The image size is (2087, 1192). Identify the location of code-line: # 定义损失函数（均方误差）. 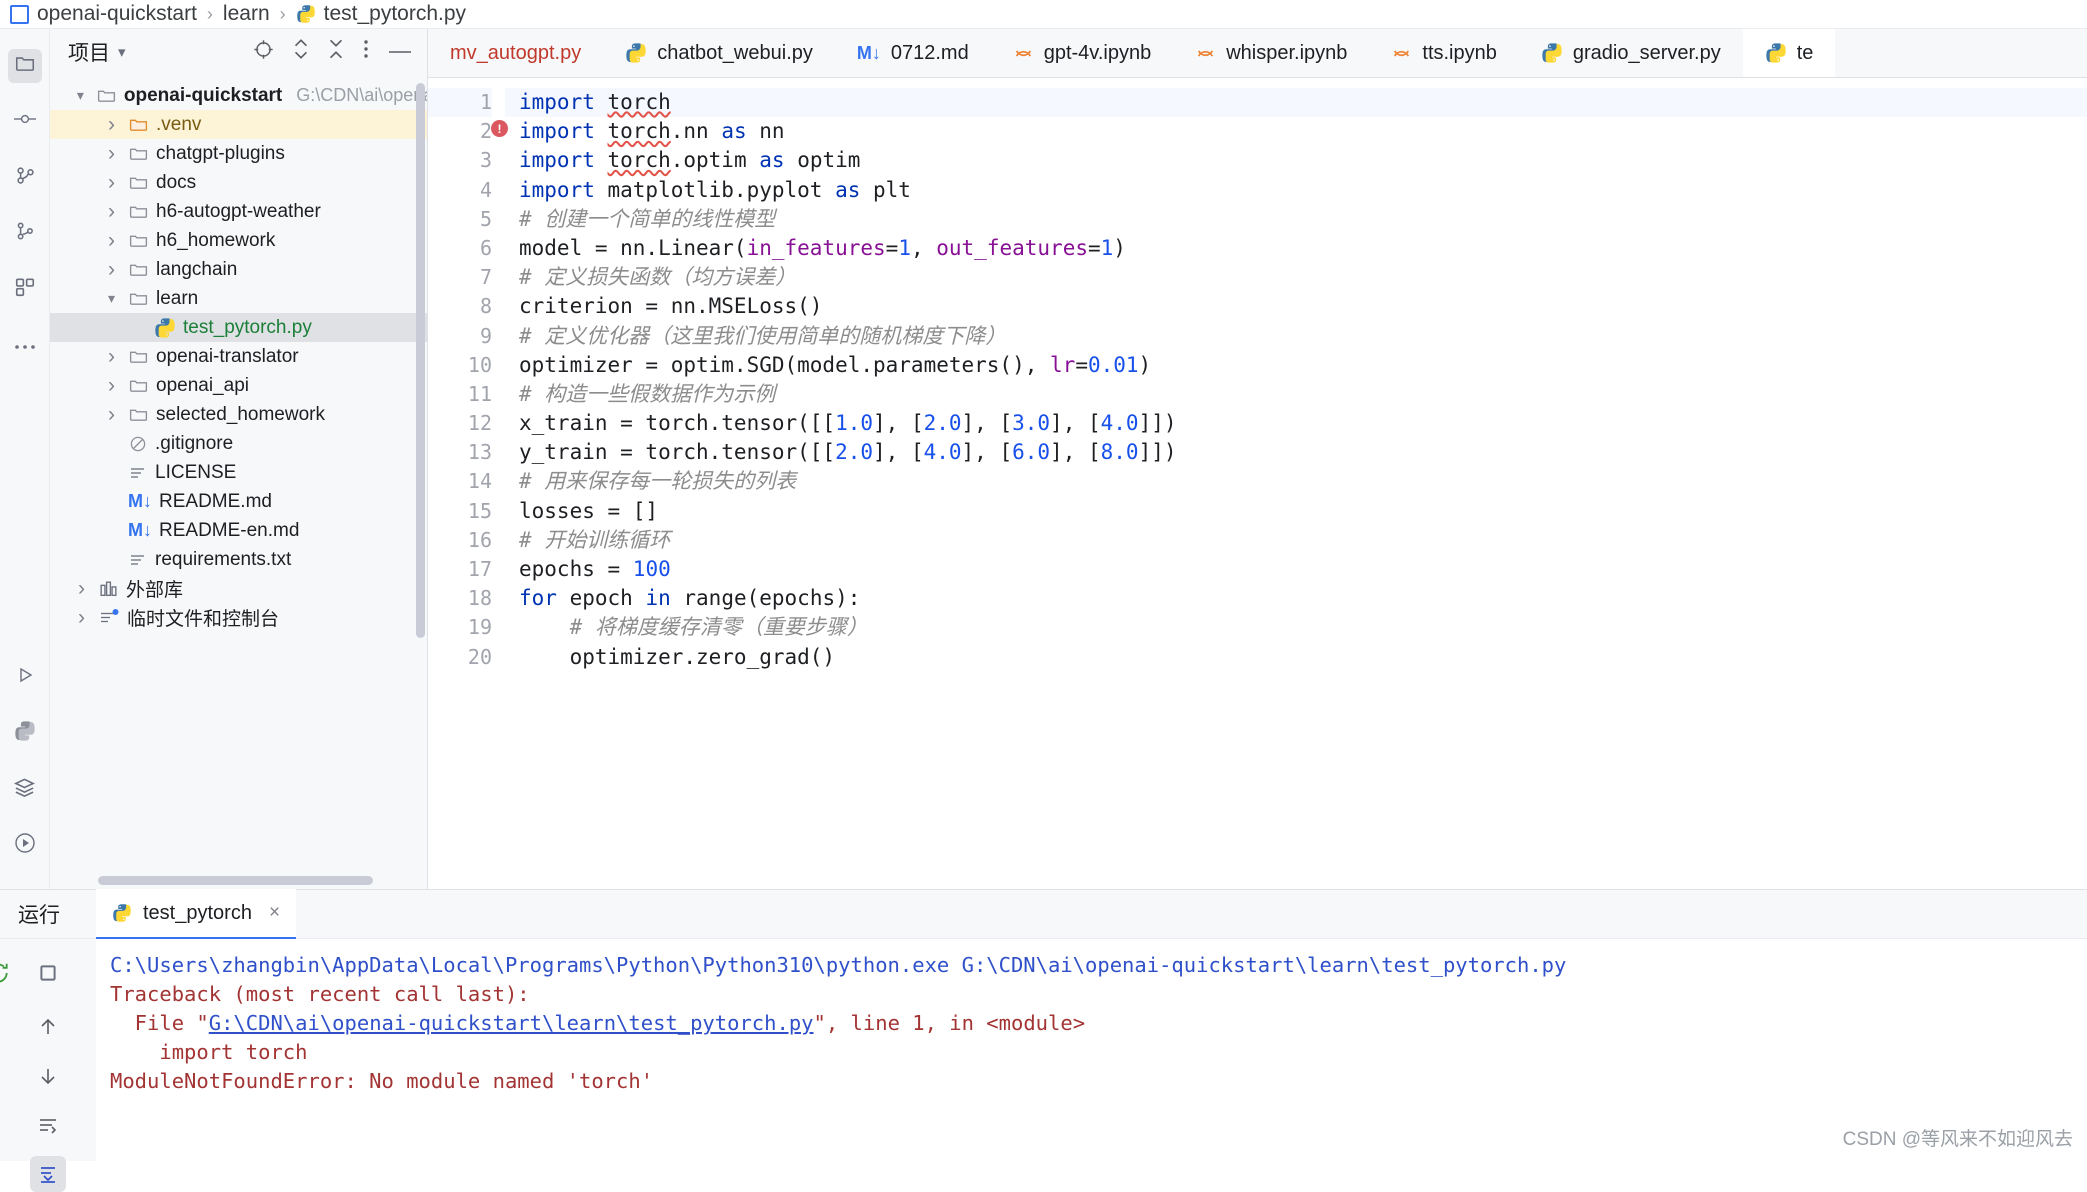
(1303, 277).